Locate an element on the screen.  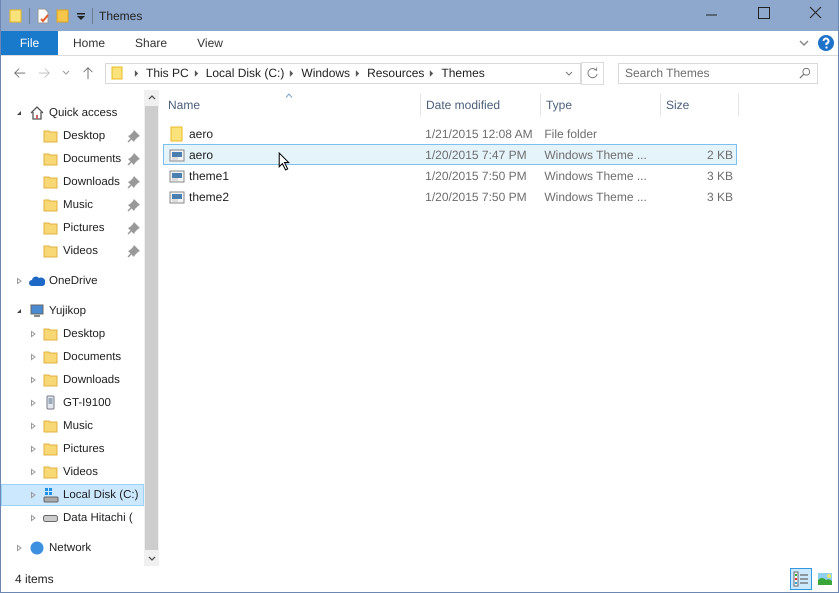
nav-label: Data Hitachi ( is located at coordinates (98, 518).